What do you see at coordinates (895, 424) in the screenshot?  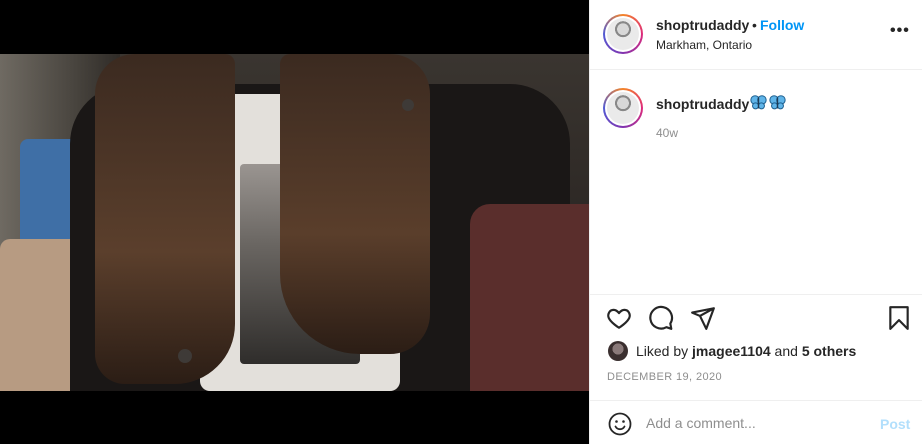 I see `post-comment-button: Post` at bounding box center [895, 424].